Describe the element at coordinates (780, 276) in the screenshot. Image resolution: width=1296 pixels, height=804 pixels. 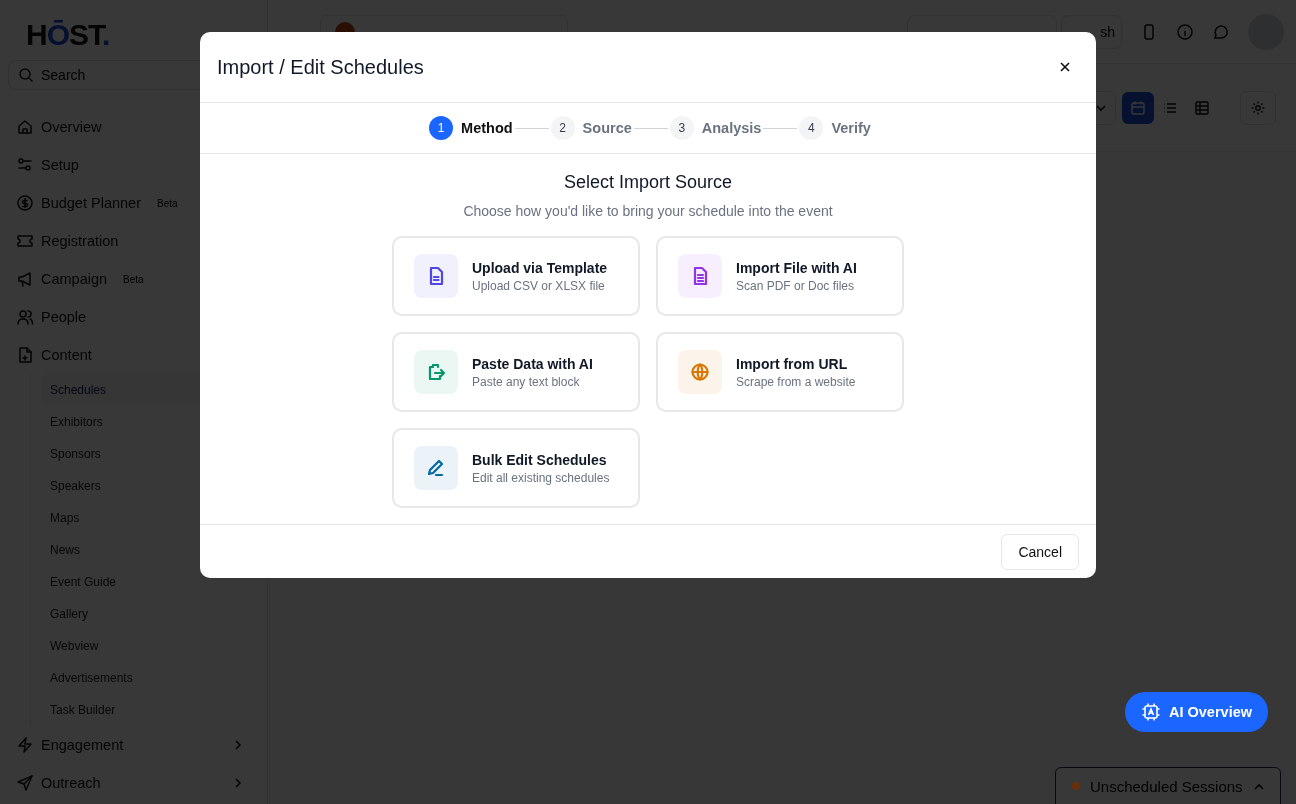
I see `import-option-card: Import File with AI Scan PDF or Doc files` at that location.